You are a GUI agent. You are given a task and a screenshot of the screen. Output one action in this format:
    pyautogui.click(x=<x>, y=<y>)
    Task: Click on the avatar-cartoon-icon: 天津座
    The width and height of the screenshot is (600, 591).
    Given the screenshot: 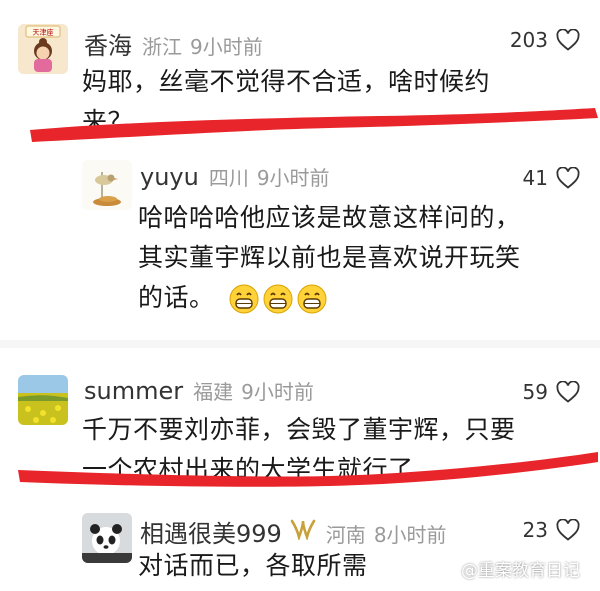 What is the action you would take?
    pyautogui.click(x=43, y=49)
    